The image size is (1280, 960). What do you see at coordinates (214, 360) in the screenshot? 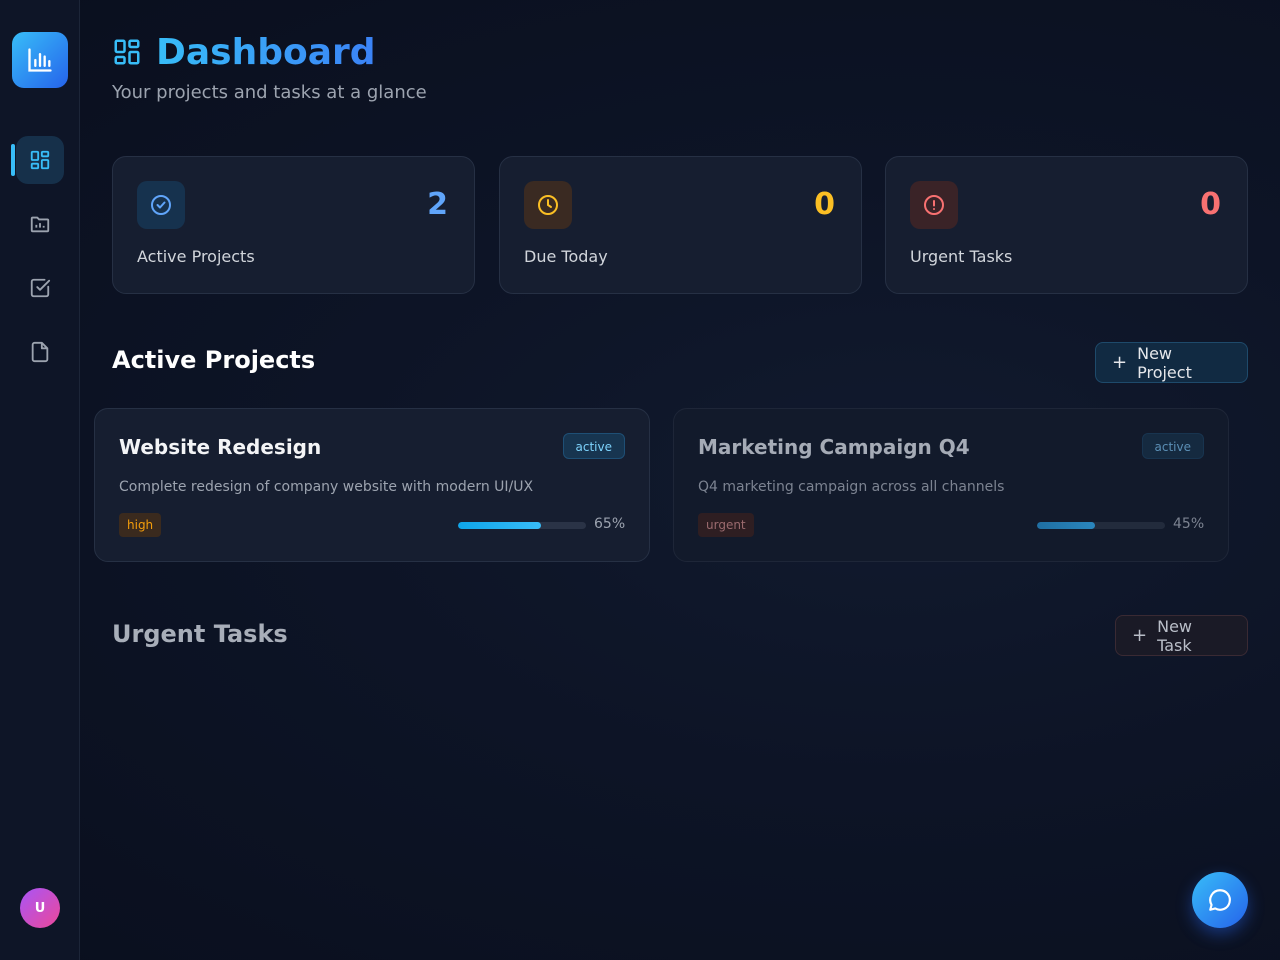
I see `section-title-active-projects: Active Projects` at bounding box center [214, 360].